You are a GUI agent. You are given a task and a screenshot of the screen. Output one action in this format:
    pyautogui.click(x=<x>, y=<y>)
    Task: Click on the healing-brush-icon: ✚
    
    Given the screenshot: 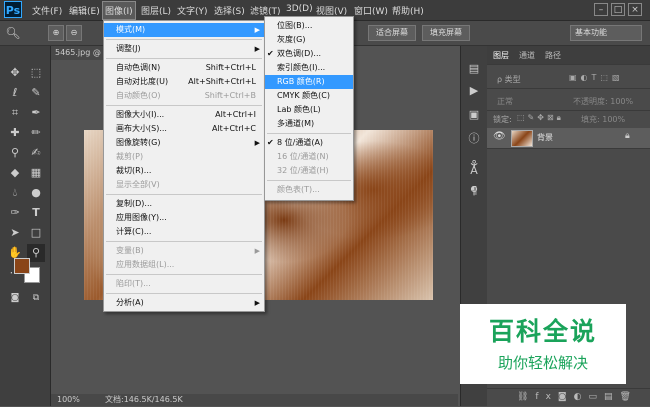 What is the action you would take?
    pyautogui.click(x=15, y=133)
    